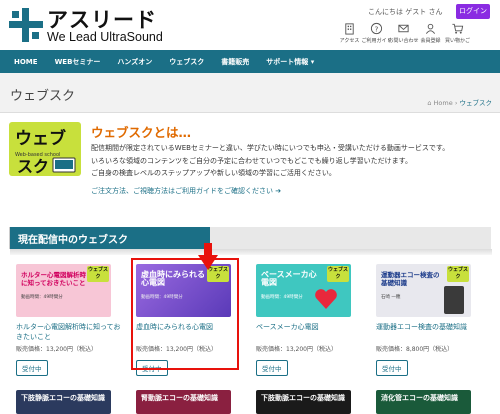 This screenshot has height=414, width=500. Describe the element at coordinates (415, 349) in the screenshot. I see `course-price: 販売価格：8,800円（税込）` at that location.